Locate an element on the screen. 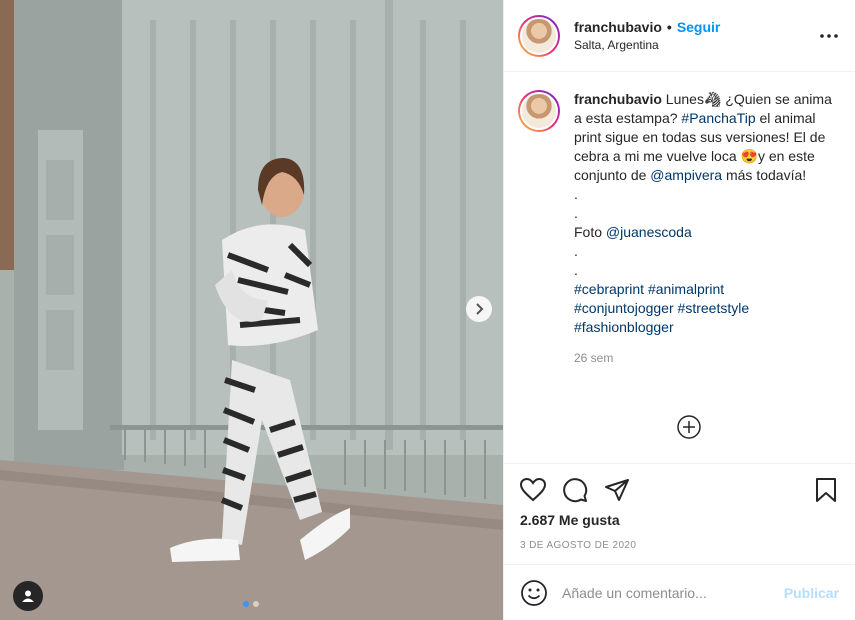 The height and width of the screenshot is (620, 855). bookmark-icon is located at coordinates (826, 490).